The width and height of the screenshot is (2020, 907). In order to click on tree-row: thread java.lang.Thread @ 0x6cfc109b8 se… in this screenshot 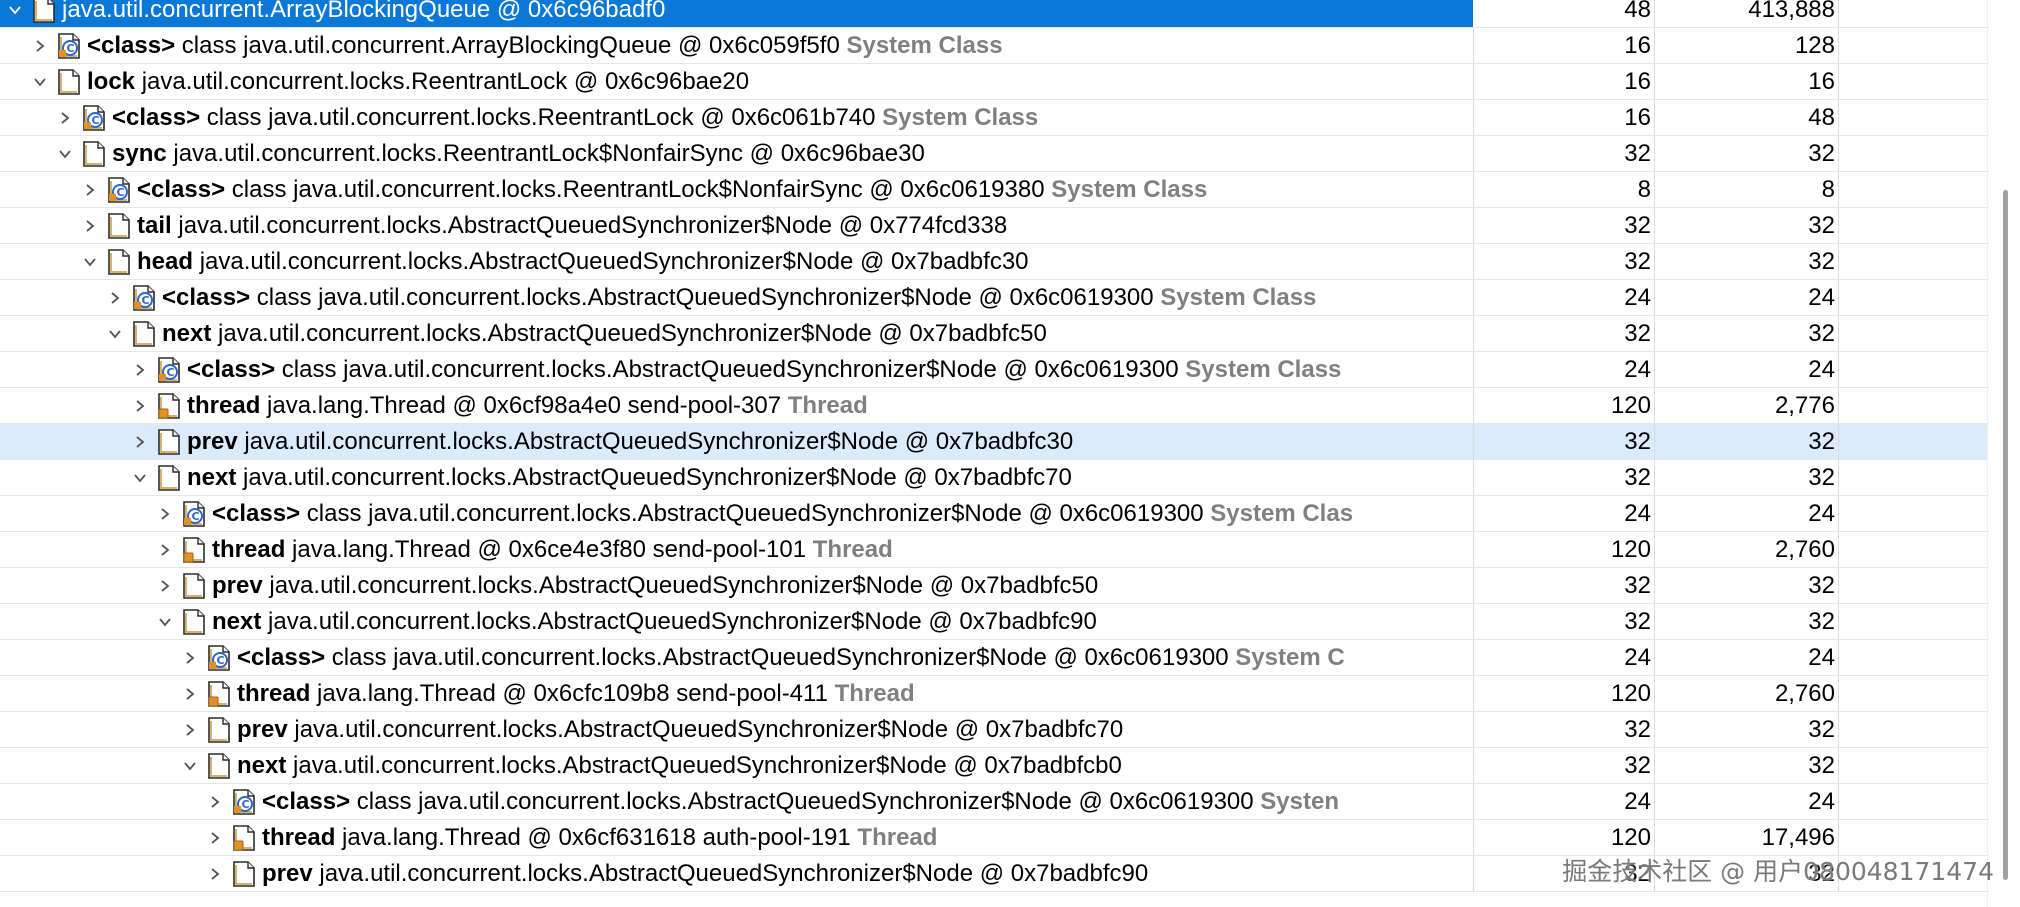, I will do `click(993, 694)`.